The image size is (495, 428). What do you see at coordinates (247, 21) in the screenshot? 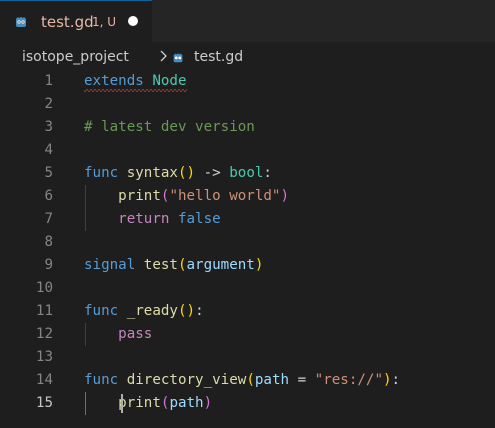
I see `tab-bar: test.gd 1, U` at bounding box center [247, 21].